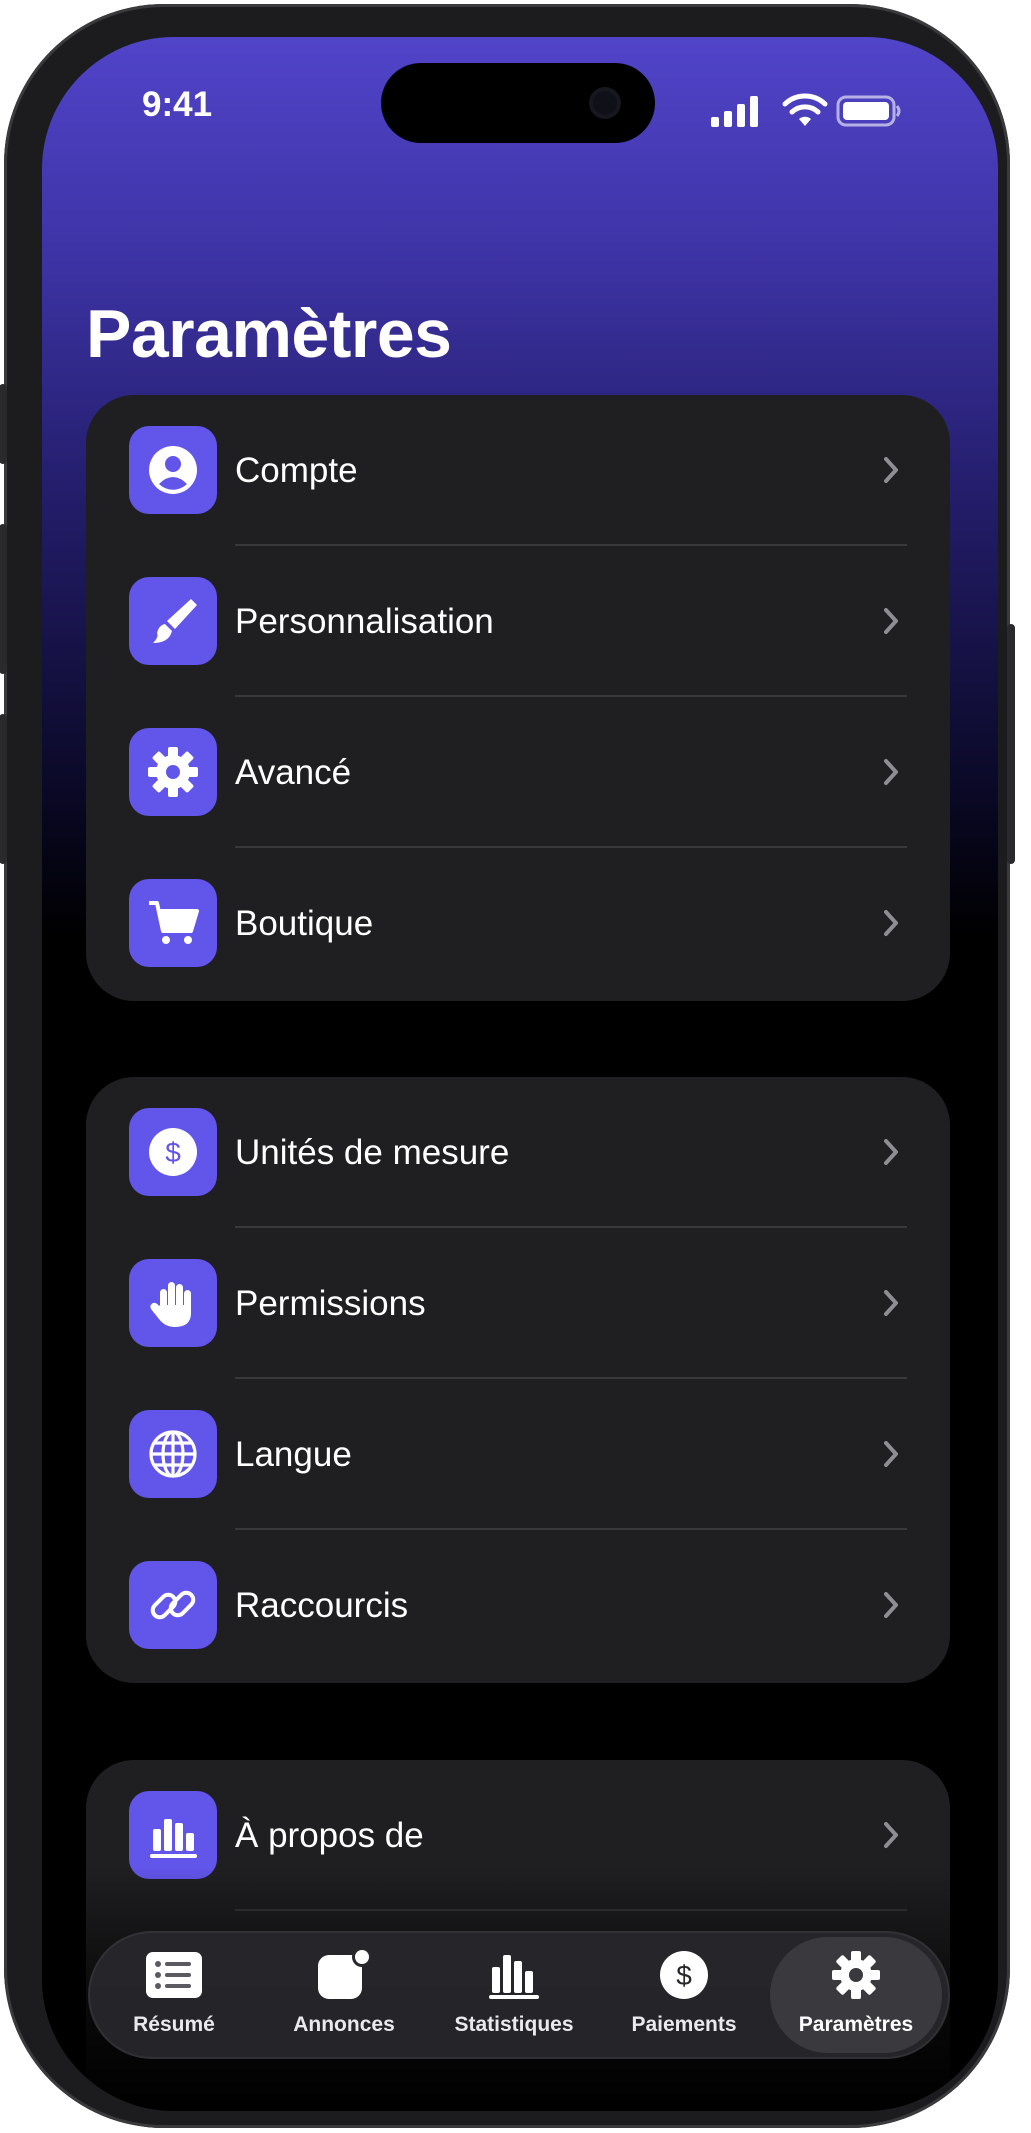 The image size is (1031, 2133). Describe the element at coordinates (269, 334) in the screenshot. I see `page-title: Paramètres` at that location.